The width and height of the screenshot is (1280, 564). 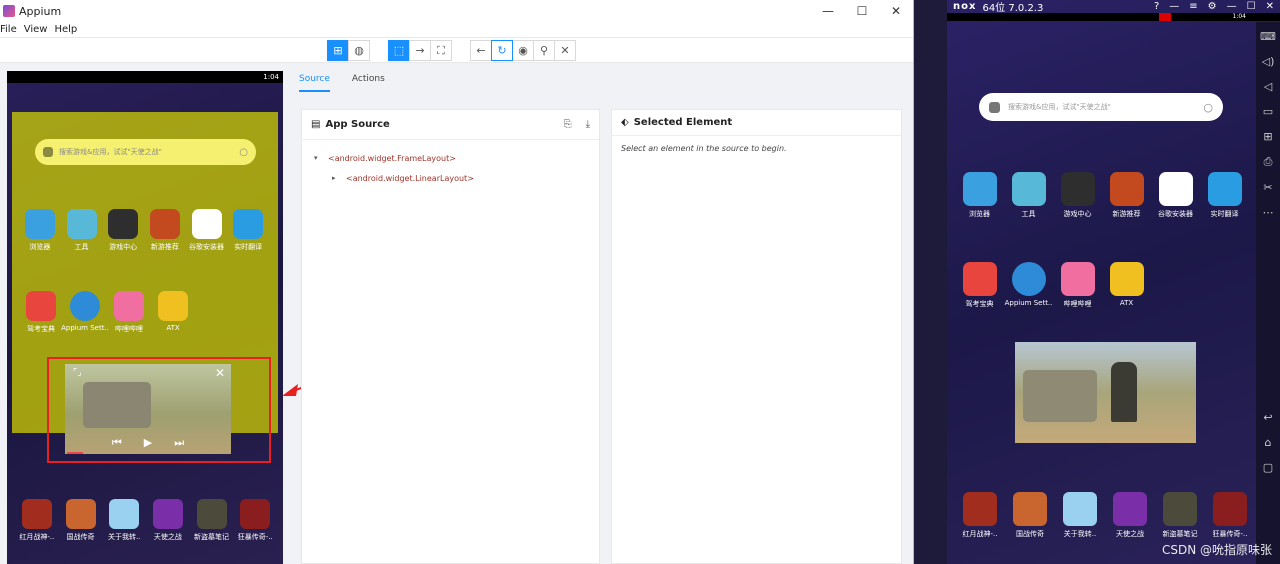 What do you see at coordinates (159, 410) in the screenshot?
I see `annotation-red-box` at bounding box center [159, 410].